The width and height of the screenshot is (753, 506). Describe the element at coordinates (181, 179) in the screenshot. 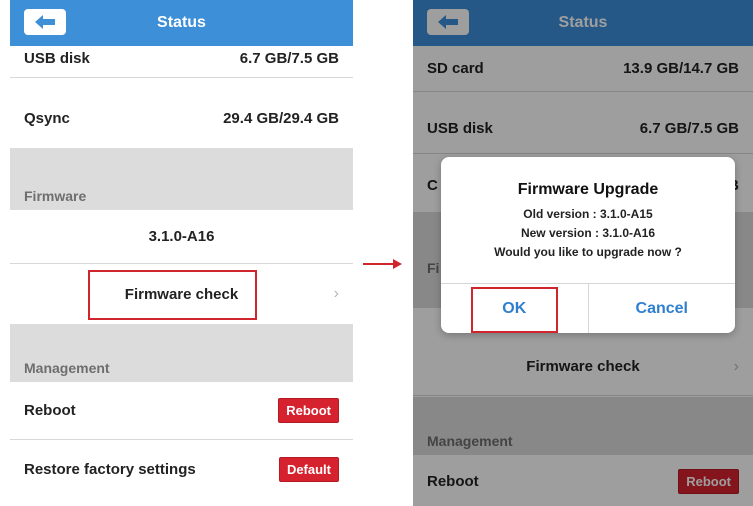

I see `firmware-section-header: Firmware` at that location.